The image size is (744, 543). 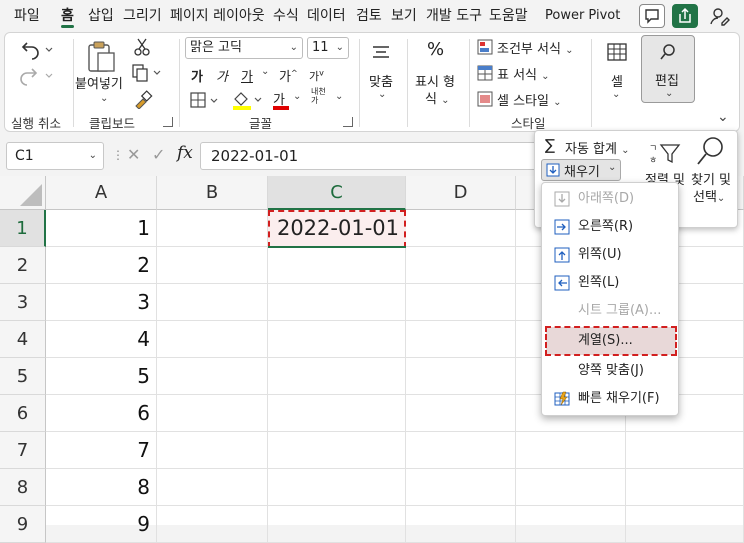 I want to click on select-all-button, so click(x=23, y=193).